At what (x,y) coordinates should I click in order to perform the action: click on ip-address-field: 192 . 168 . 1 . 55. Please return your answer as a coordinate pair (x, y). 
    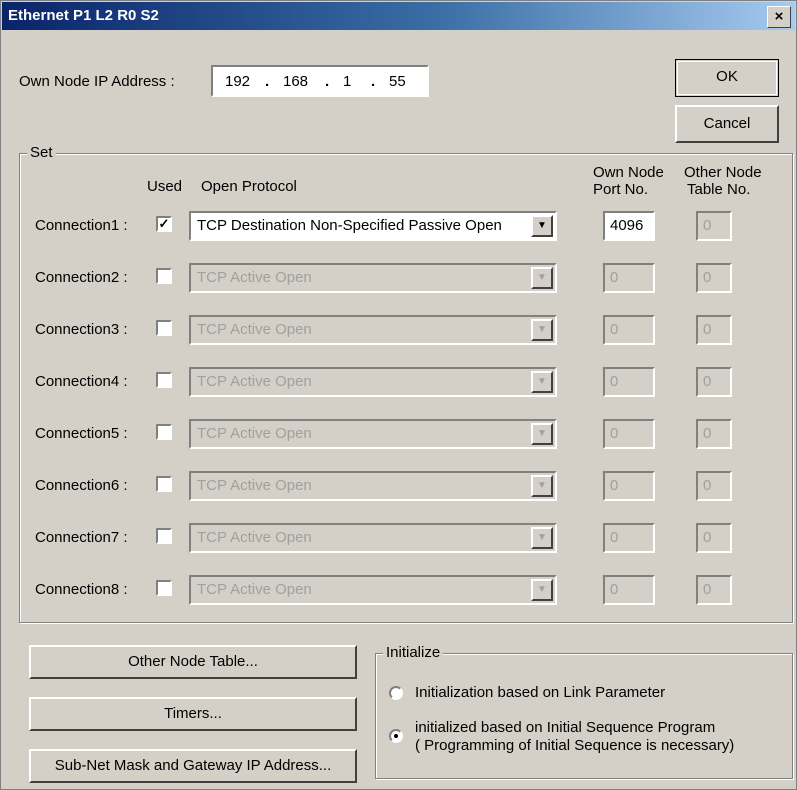
    Looking at the image, I should click on (320, 81).